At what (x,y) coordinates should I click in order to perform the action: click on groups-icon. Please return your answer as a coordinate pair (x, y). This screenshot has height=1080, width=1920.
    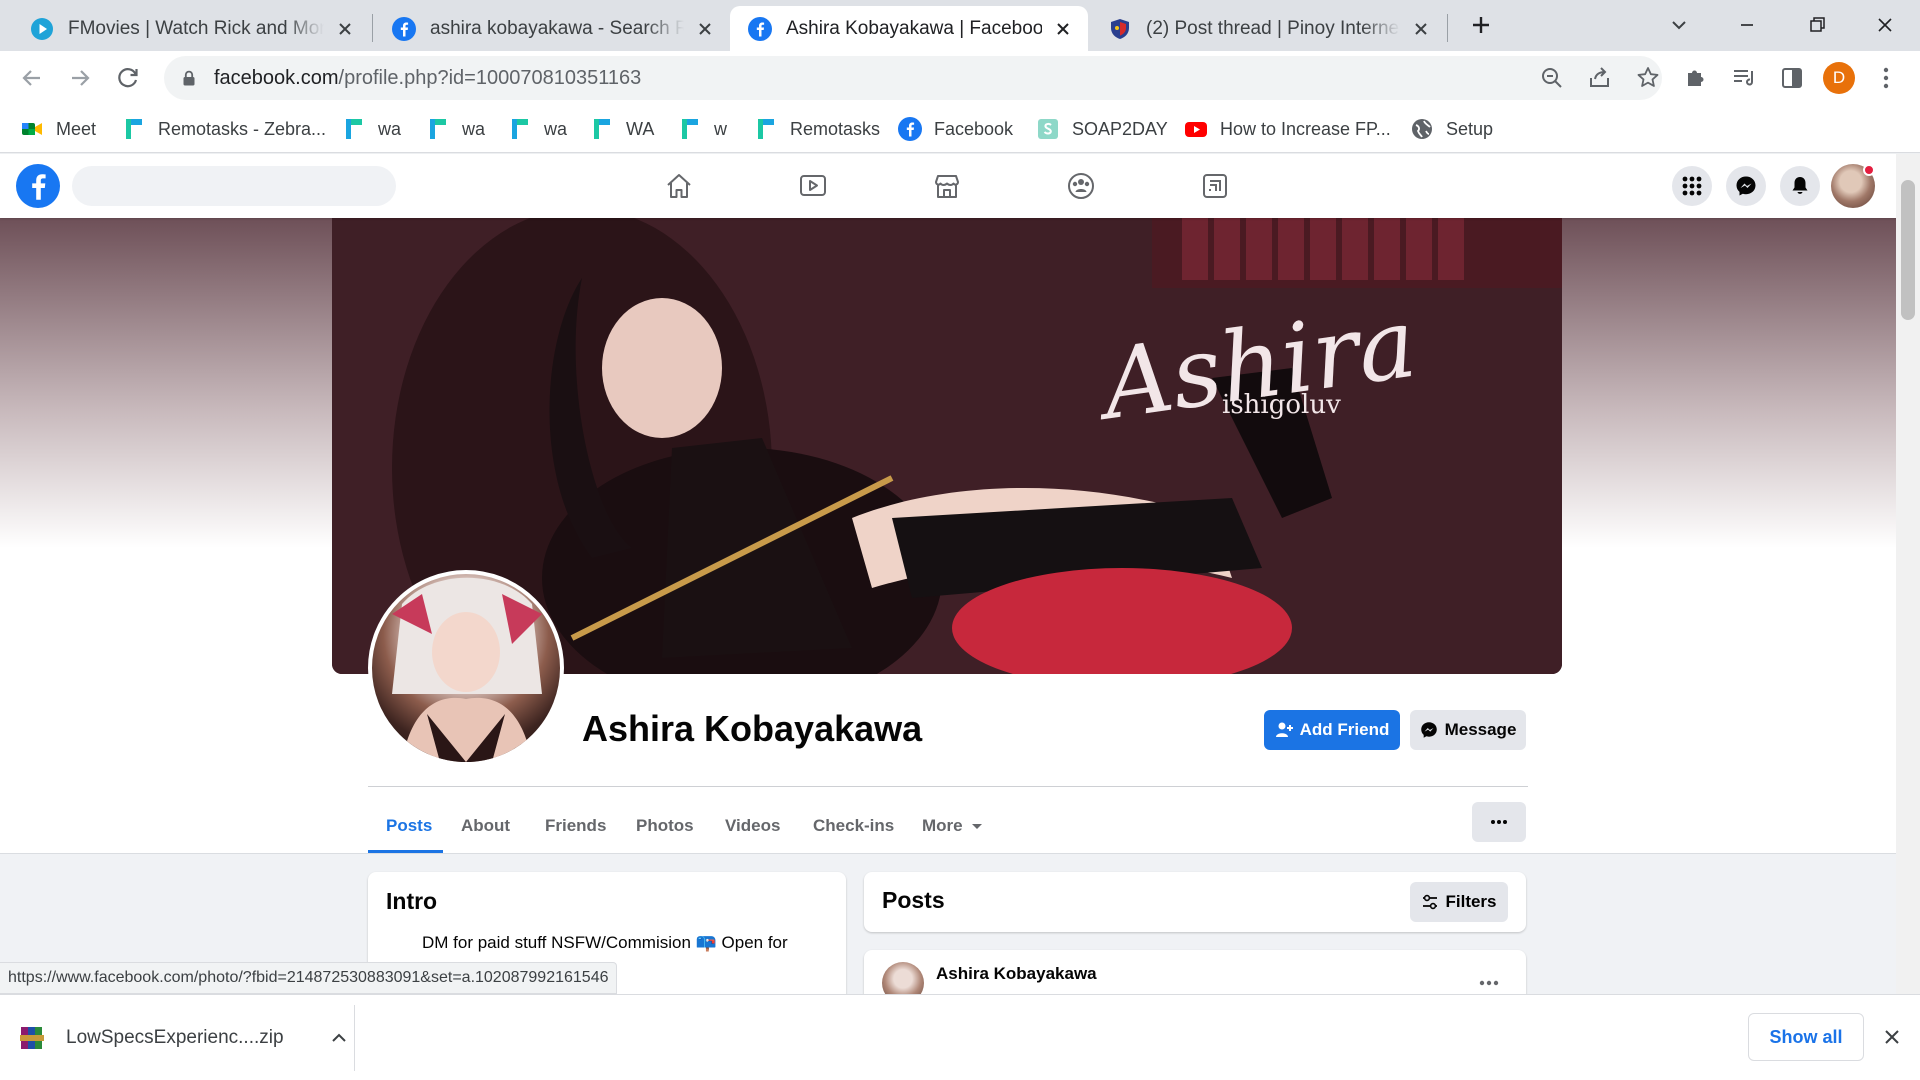
    Looking at the image, I should click on (1081, 186).